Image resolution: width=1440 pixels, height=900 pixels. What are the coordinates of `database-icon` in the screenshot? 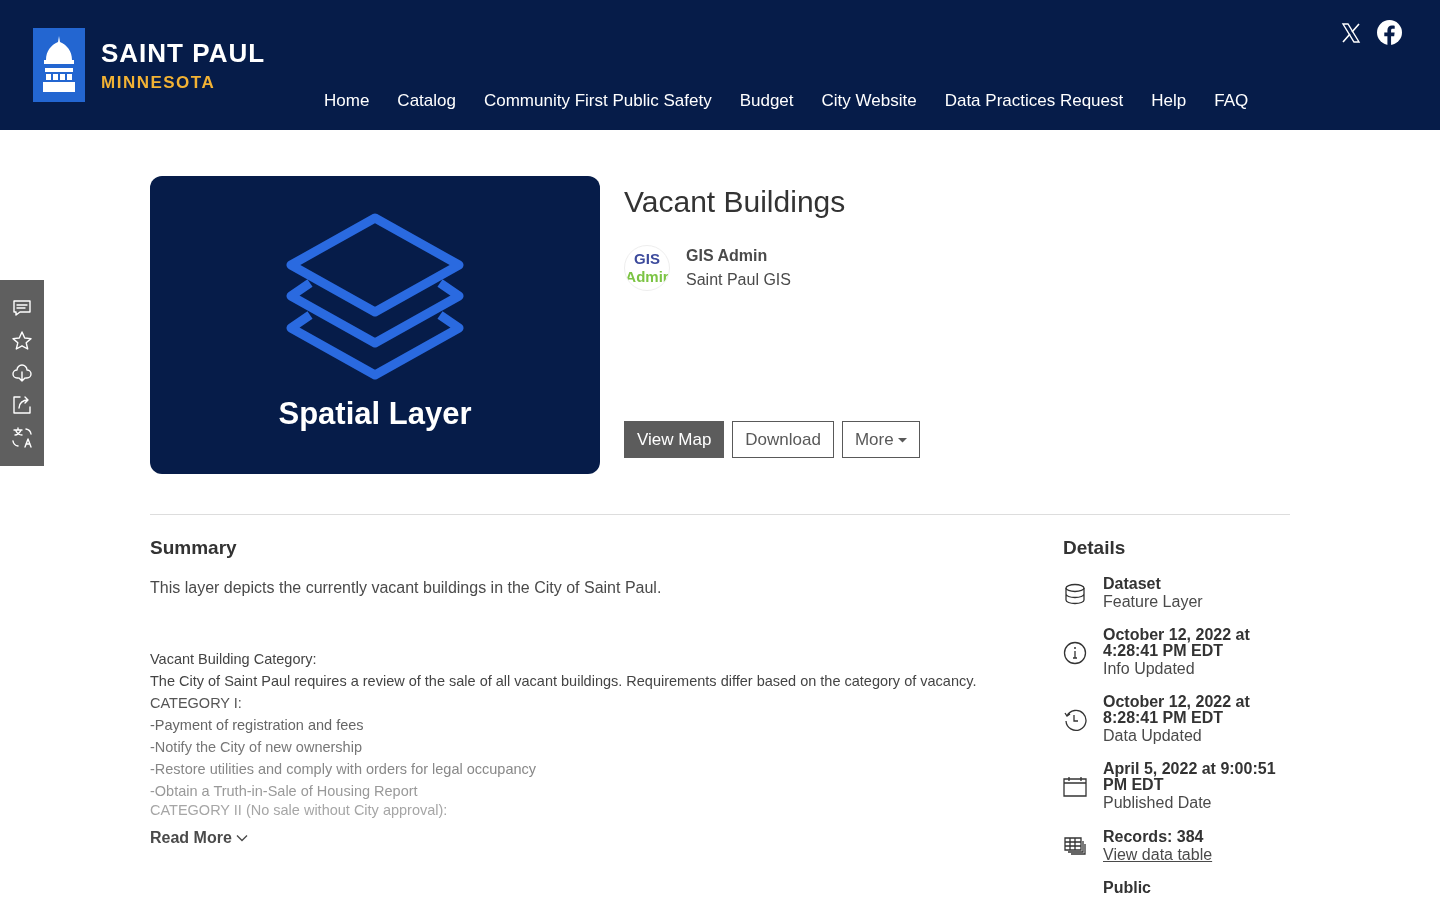 It's located at (1075, 593).